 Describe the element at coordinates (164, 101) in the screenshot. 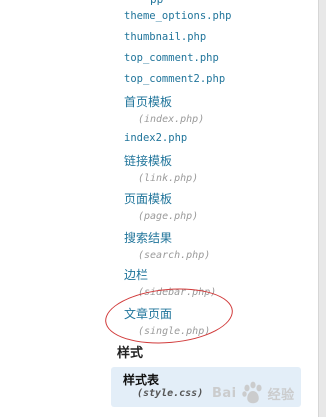

I see `template-file-link: 首页模板` at that location.